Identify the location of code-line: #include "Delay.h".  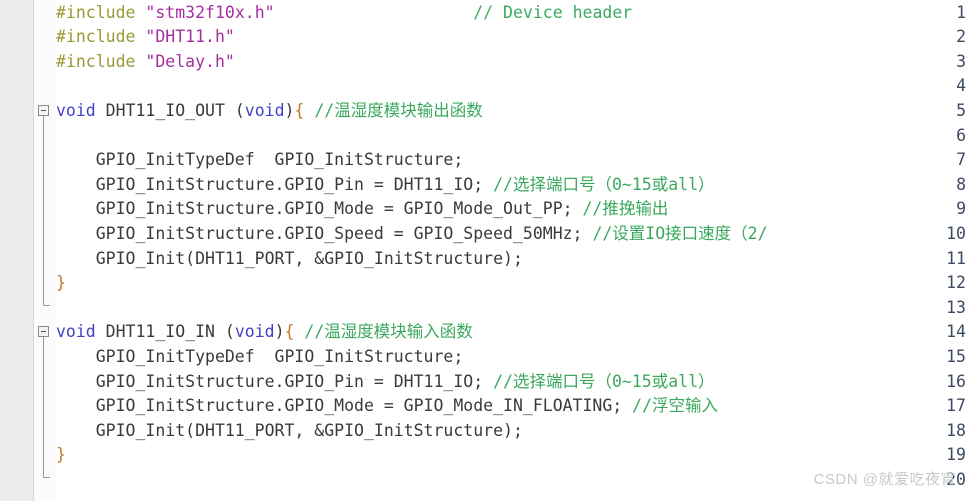
(145, 62).